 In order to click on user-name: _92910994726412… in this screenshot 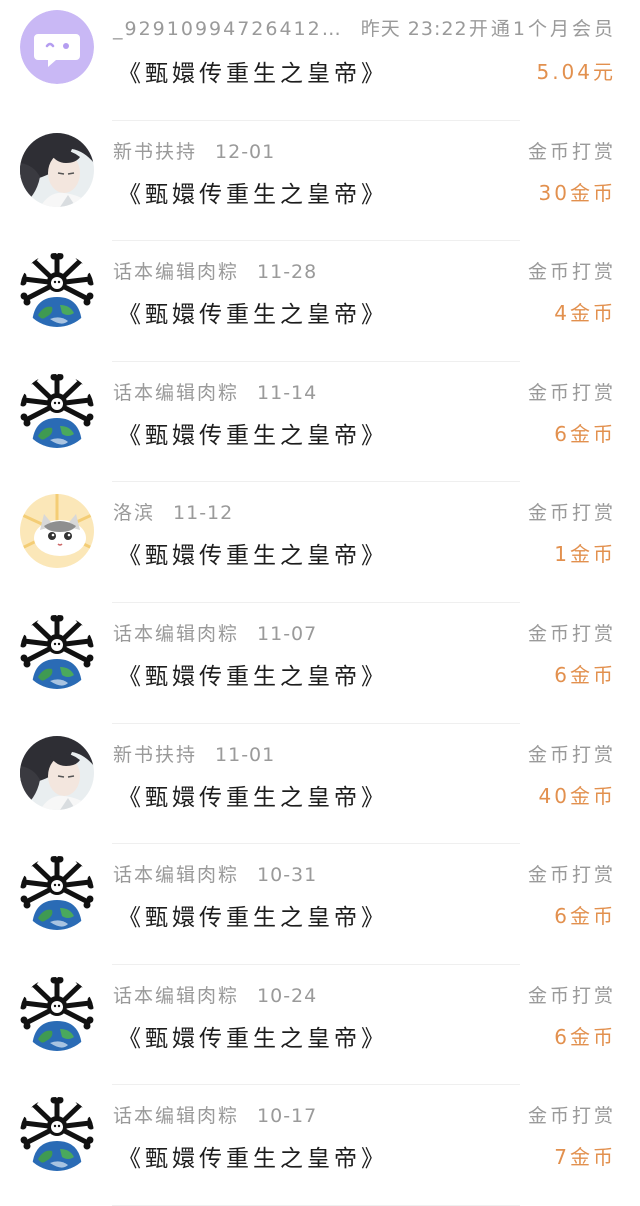, I will do `click(228, 29)`.